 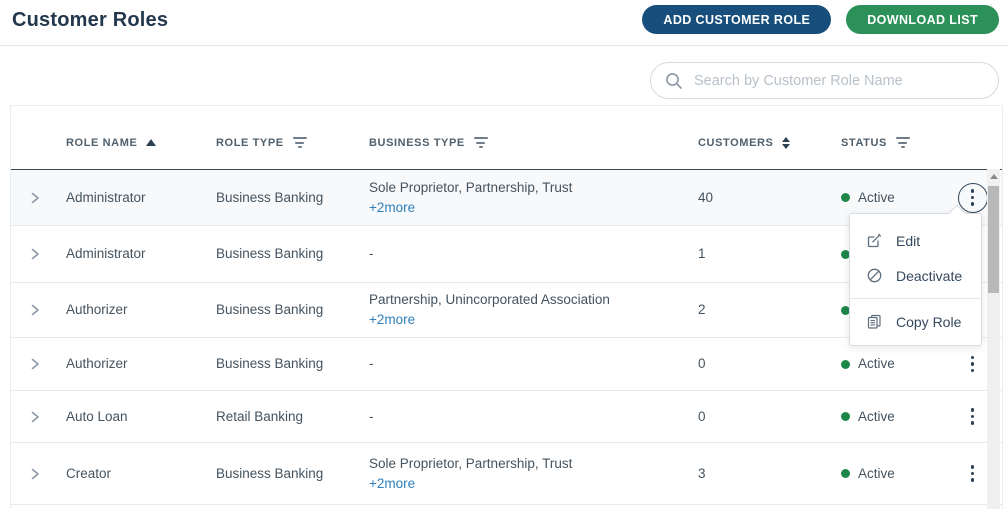 I want to click on role-type-cell: Retail Banking, so click(x=260, y=416).